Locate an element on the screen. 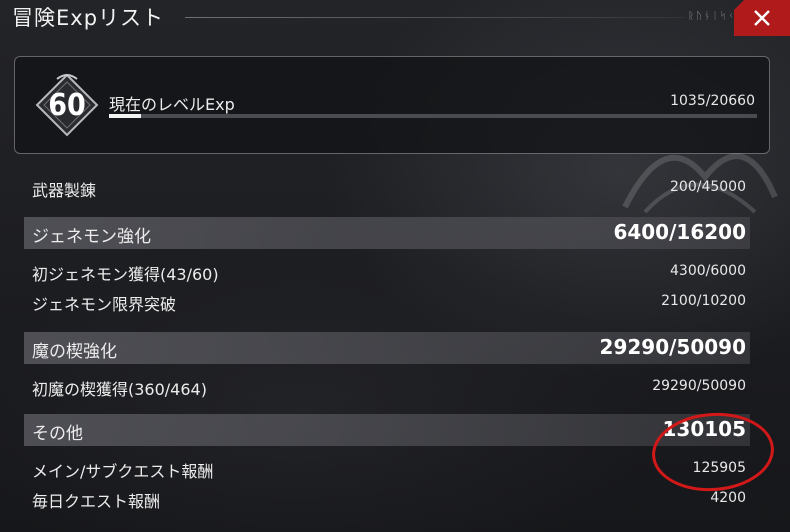  title-divider is located at coordinates (435, 17).